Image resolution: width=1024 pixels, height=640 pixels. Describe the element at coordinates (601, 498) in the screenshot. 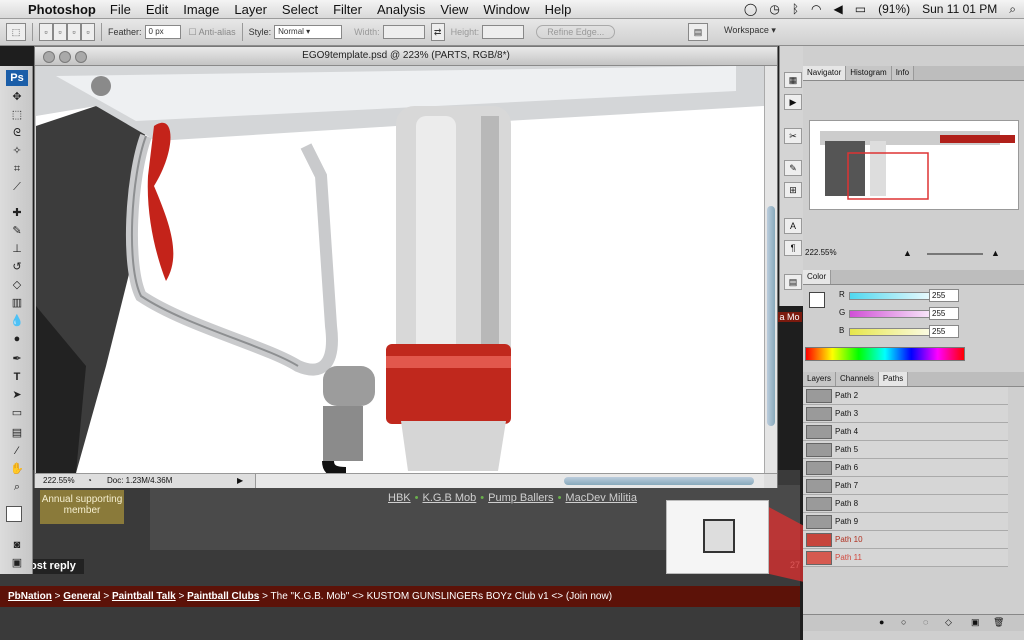

I see `link-macdev-militia: MacDev Militia` at that location.